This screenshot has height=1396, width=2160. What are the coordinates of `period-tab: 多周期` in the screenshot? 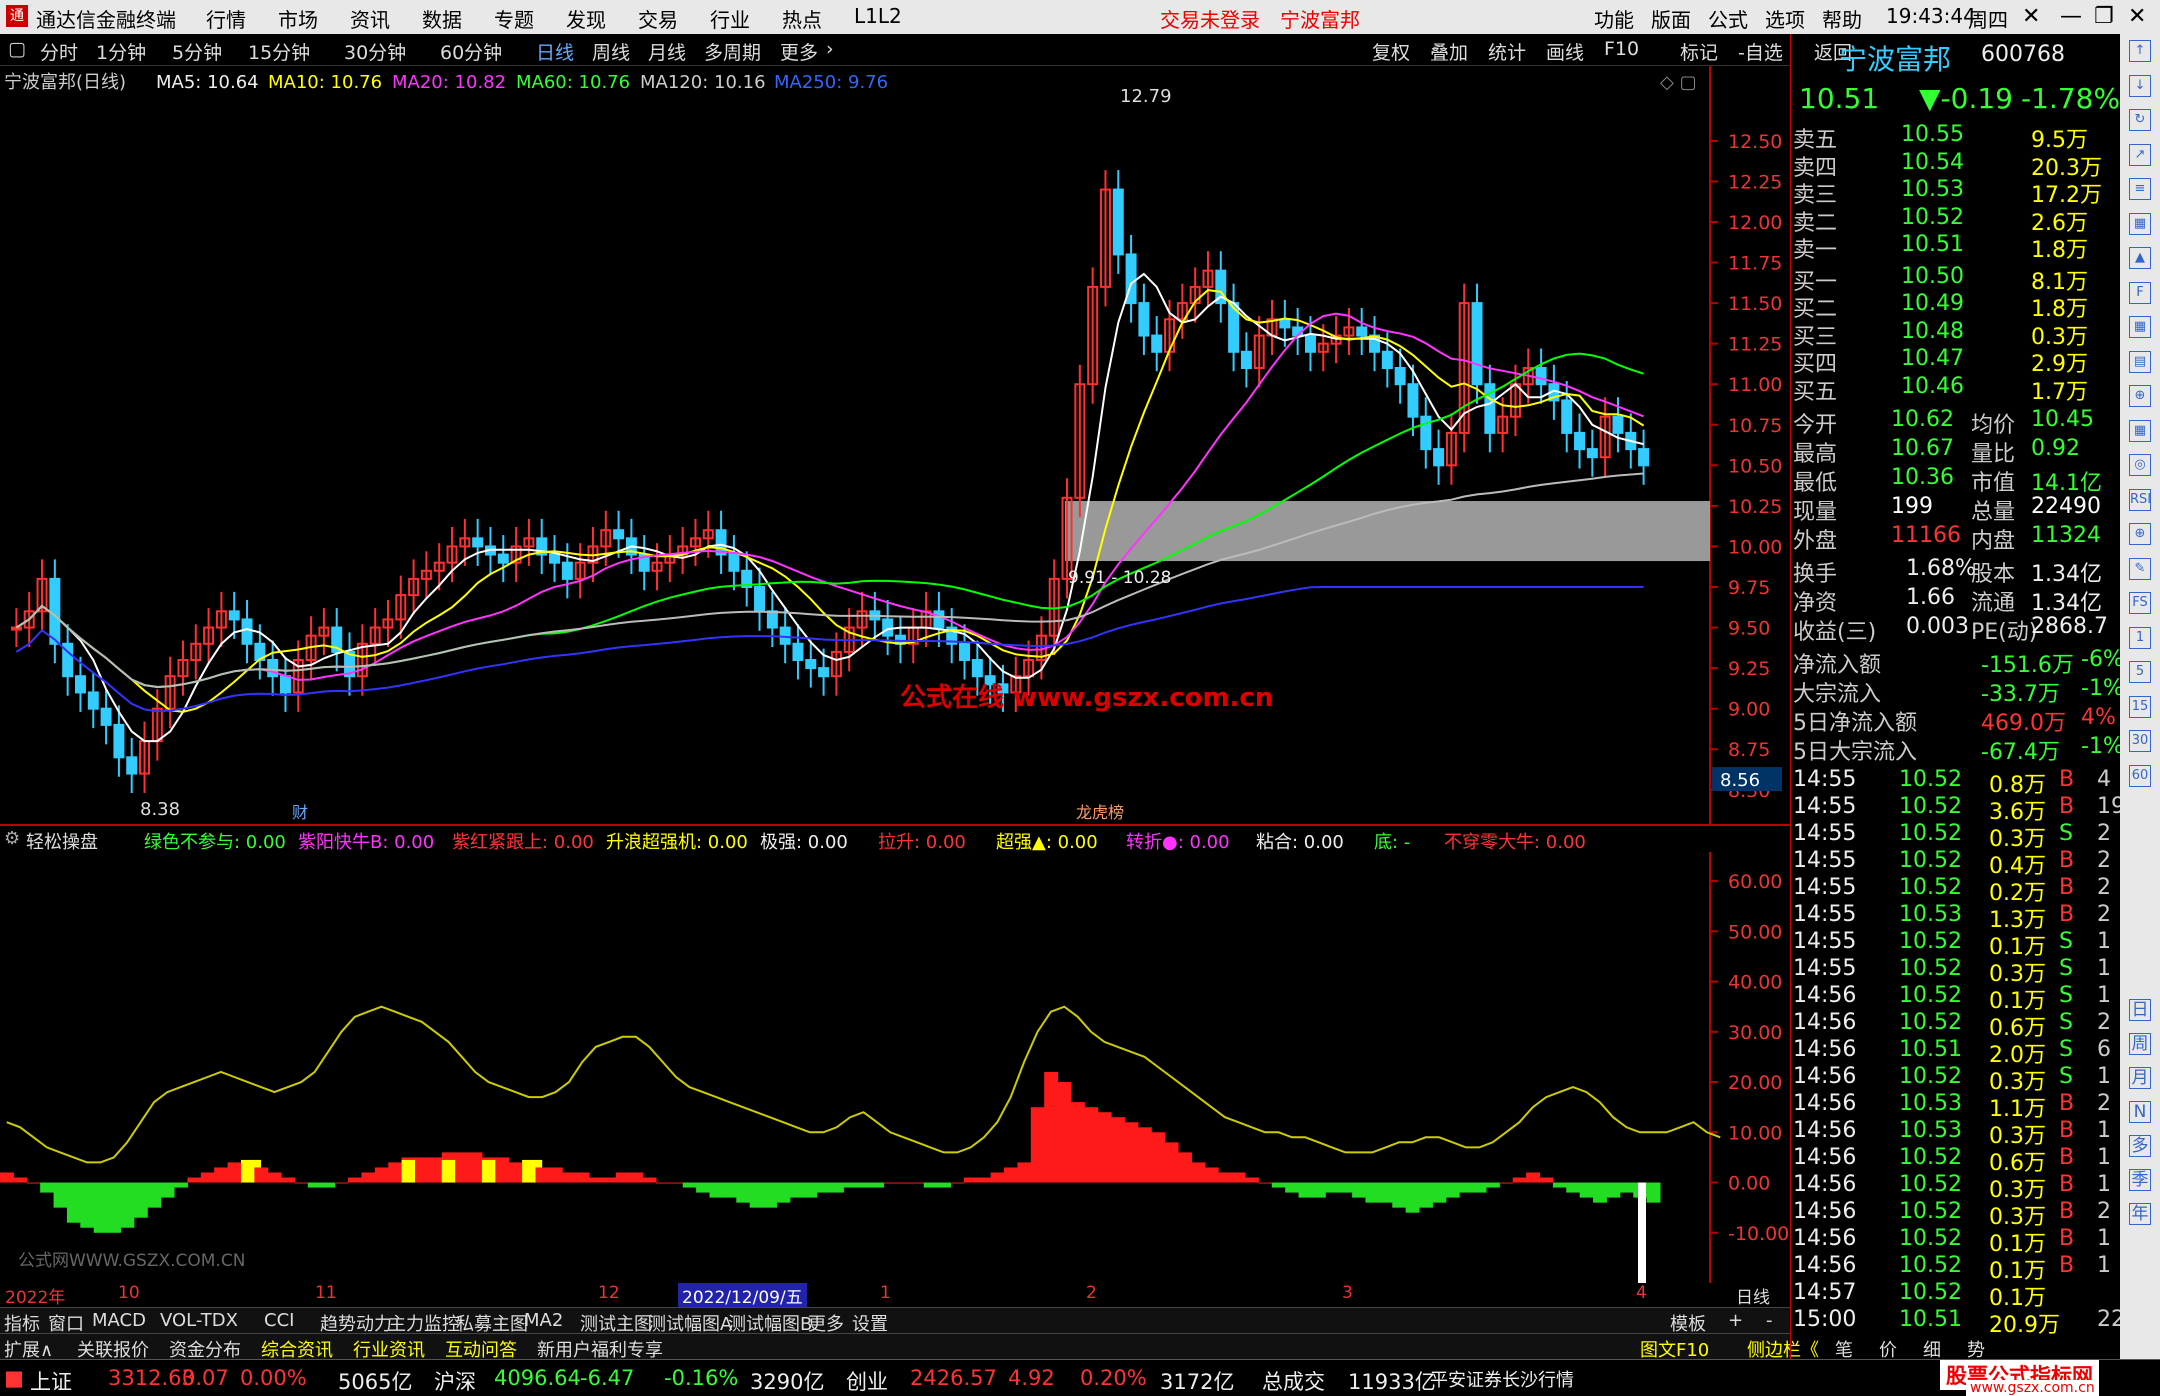 It's located at (732, 51).